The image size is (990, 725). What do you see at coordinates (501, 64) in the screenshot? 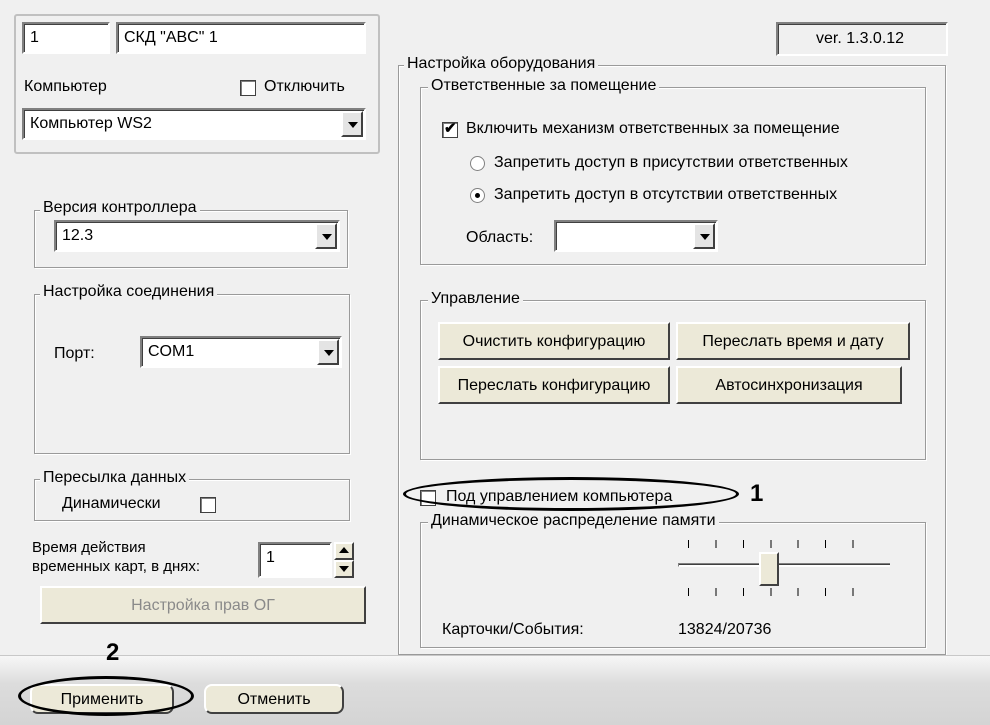
I see `equipment-legend: Настройка оборудования` at bounding box center [501, 64].